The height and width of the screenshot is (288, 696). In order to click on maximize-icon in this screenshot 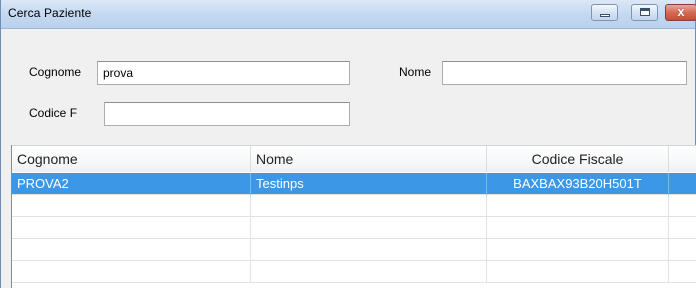, I will do `click(645, 12)`.